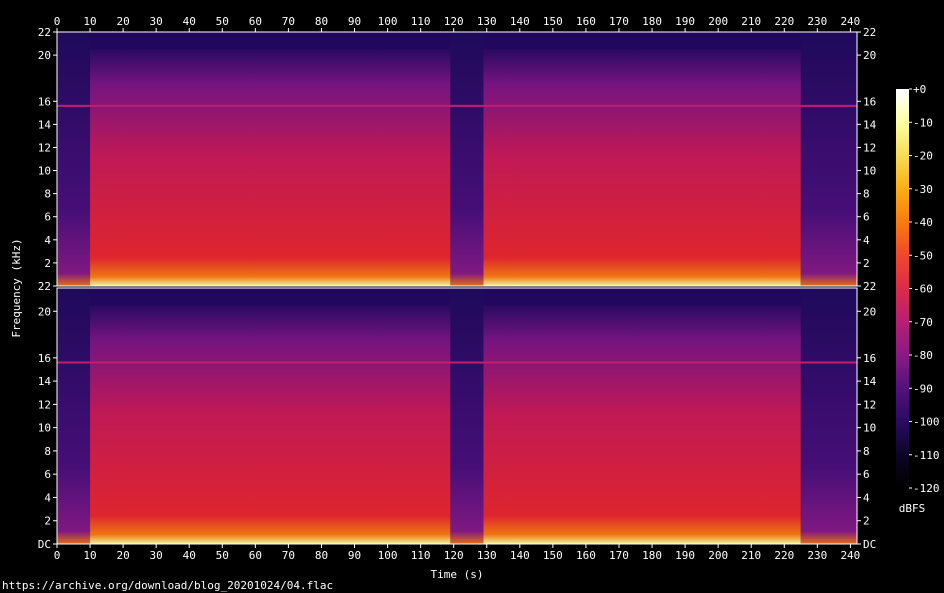  Describe the element at coordinates (487, 555) in the screenshot. I see `x-tick-label-bottom: 130` at that location.